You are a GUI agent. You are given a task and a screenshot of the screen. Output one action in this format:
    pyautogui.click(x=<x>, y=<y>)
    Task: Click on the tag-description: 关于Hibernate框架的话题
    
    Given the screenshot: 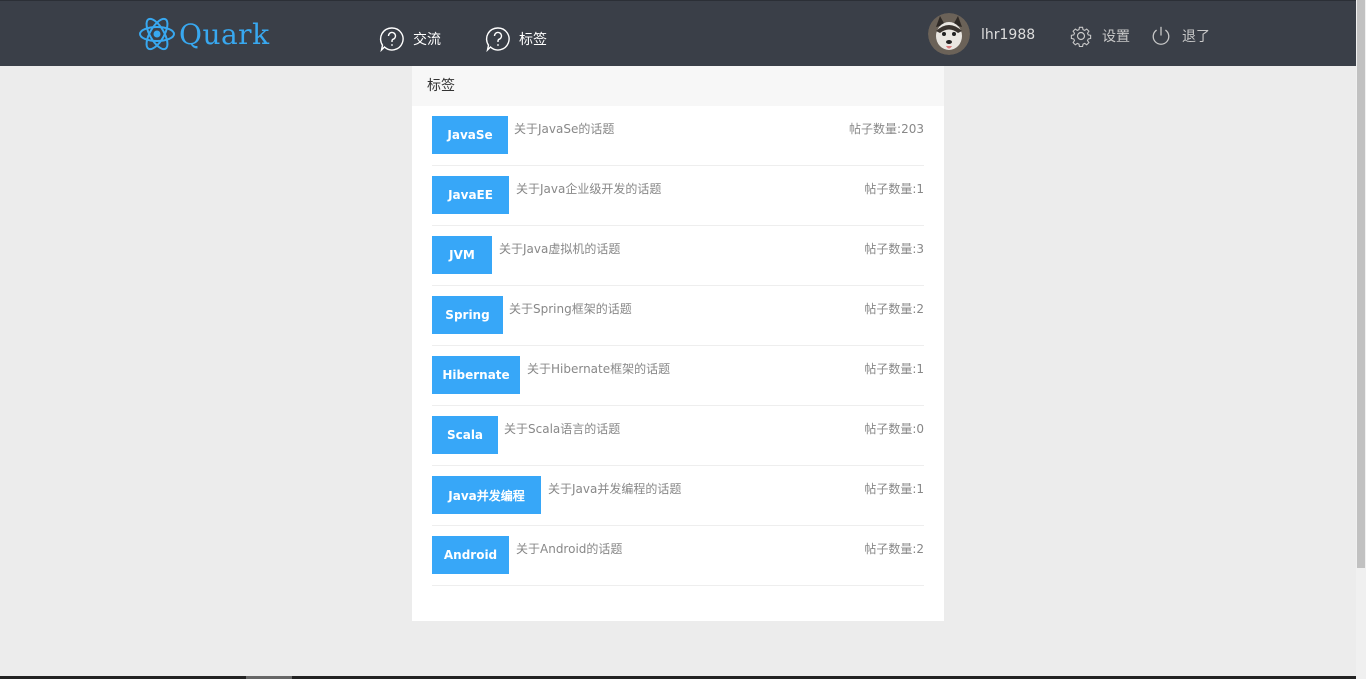 What is the action you would take?
    pyautogui.click(x=599, y=369)
    